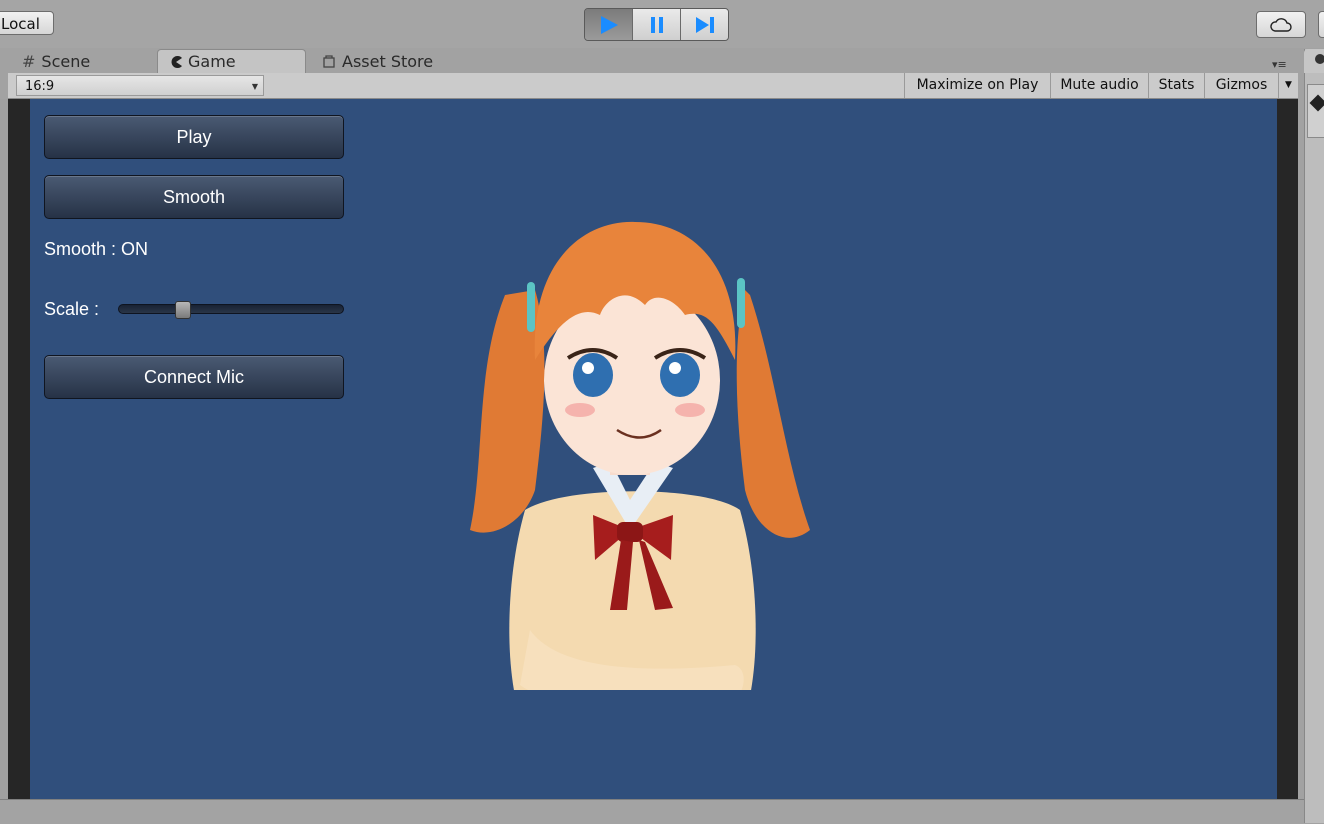 The image size is (1324, 824). I want to click on aspect-ratio-value: 16:9, so click(40, 86).